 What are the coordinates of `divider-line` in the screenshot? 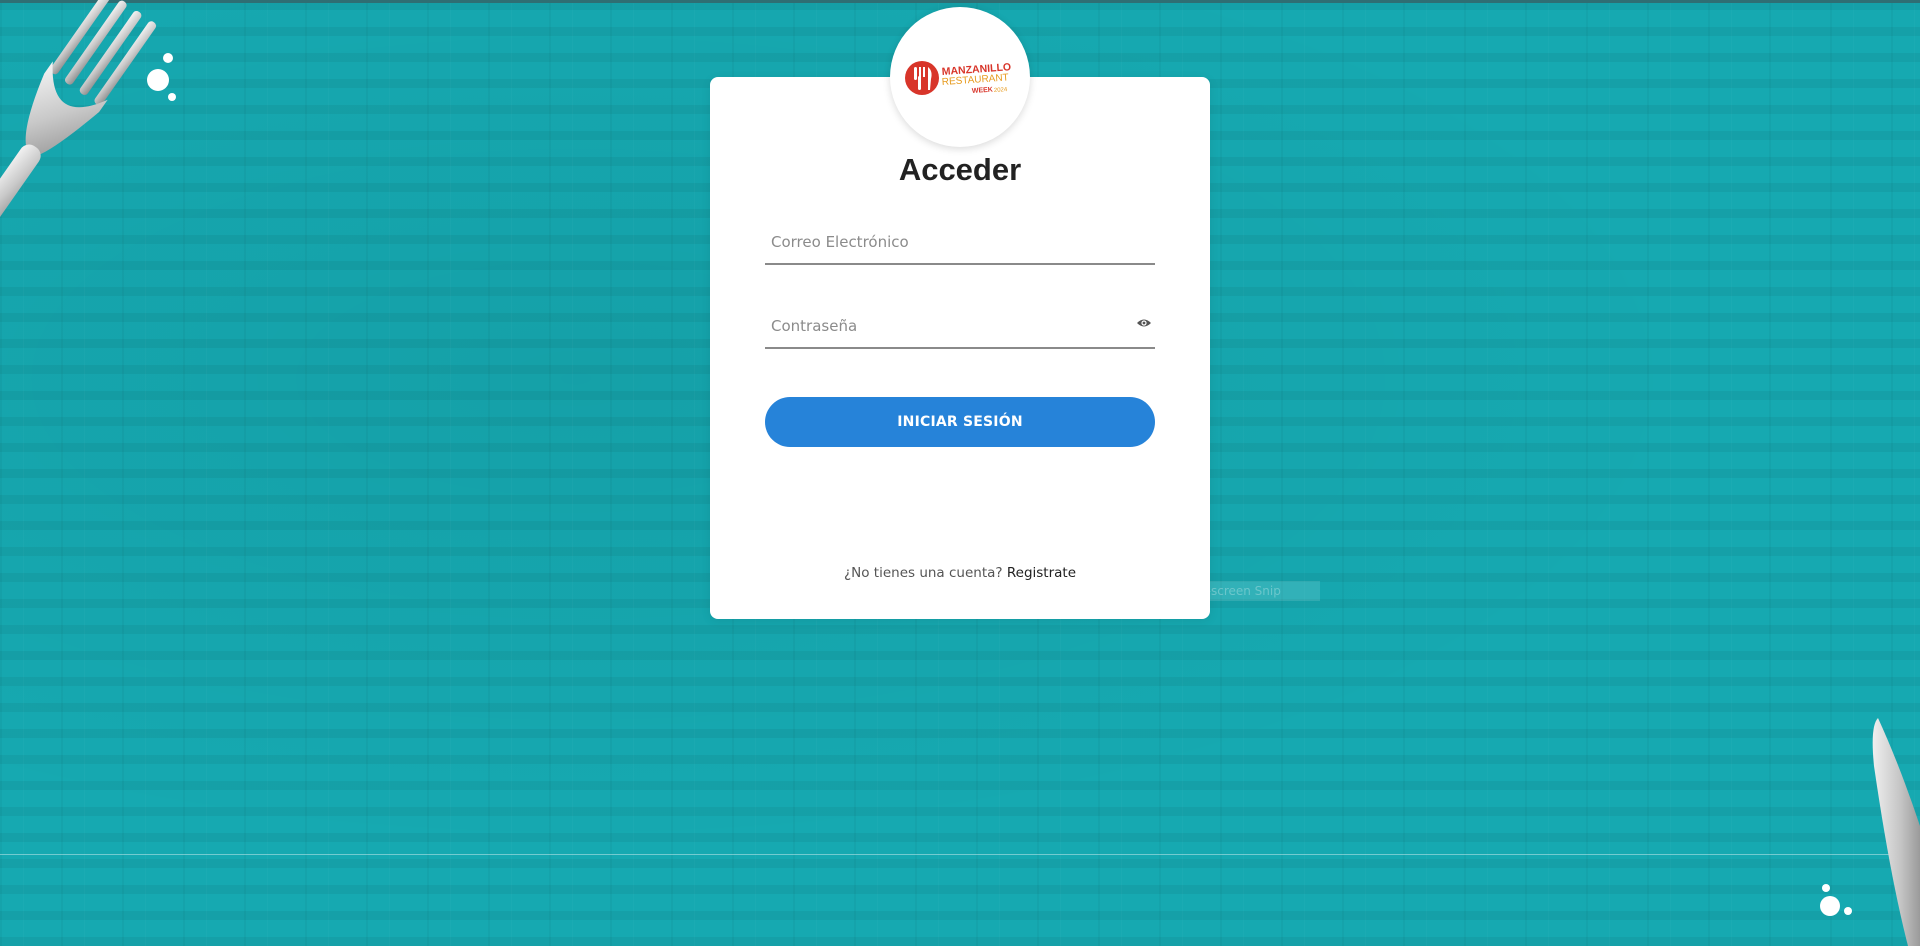 It's located at (960, 854).